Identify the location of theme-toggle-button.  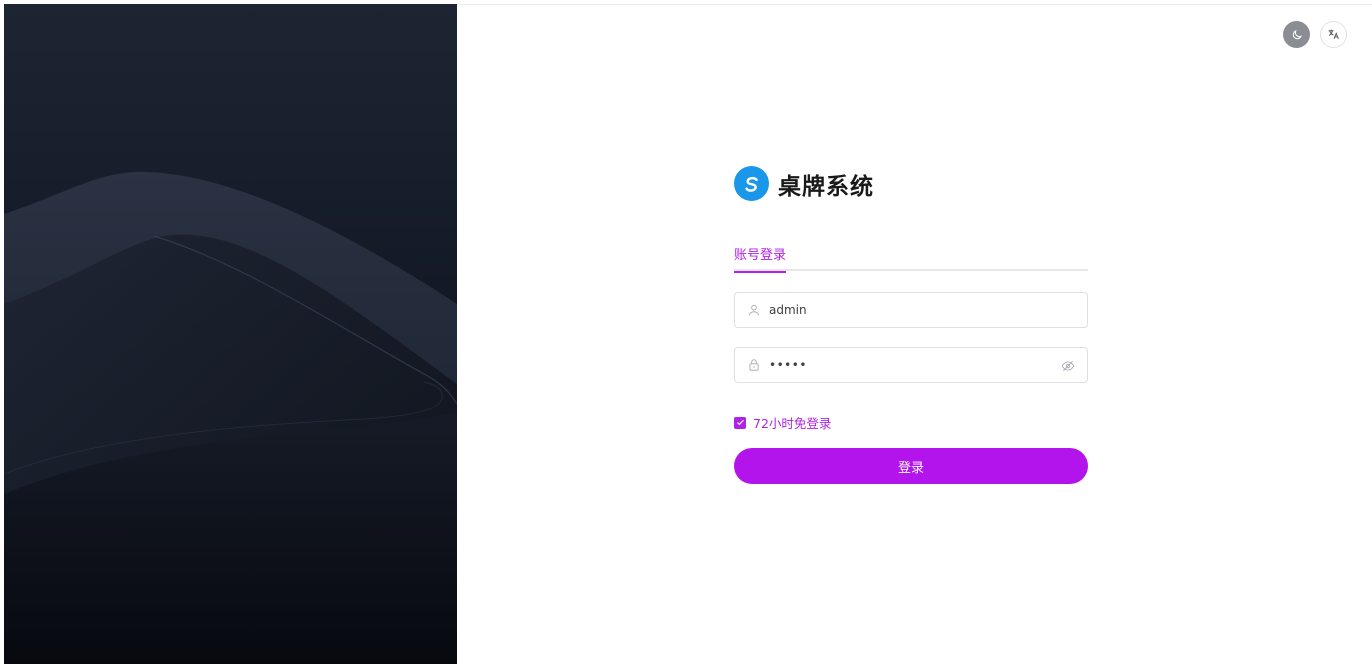
(1296, 34).